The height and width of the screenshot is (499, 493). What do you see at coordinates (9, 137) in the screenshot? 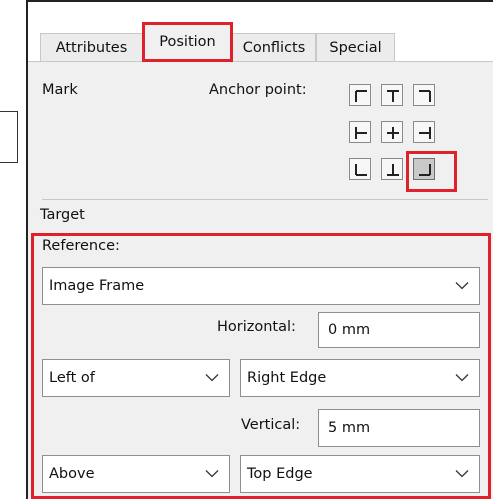
I see `adjacent-window-edge` at bounding box center [9, 137].